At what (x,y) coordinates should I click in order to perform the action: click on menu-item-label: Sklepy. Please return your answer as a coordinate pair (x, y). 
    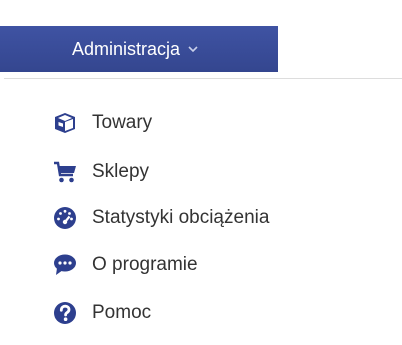
    Looking at the image, I should click on (121, 171).